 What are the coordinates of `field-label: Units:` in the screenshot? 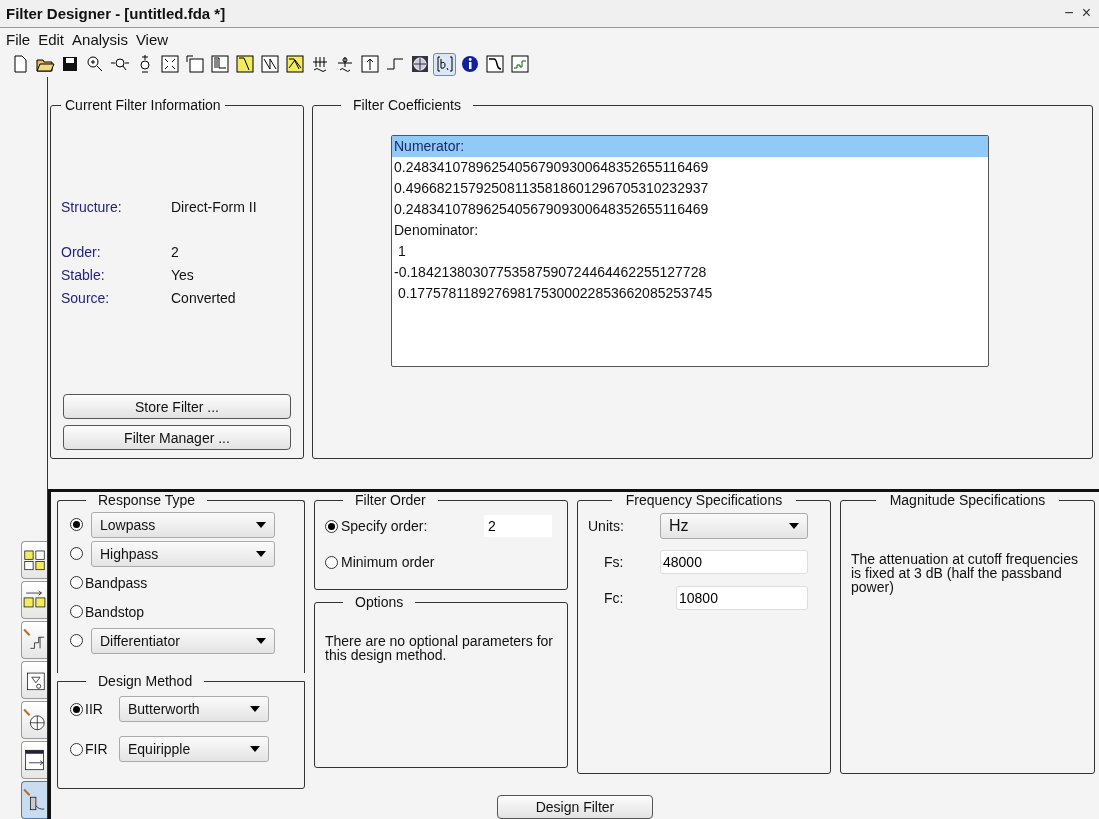 It's located at (606, 526).